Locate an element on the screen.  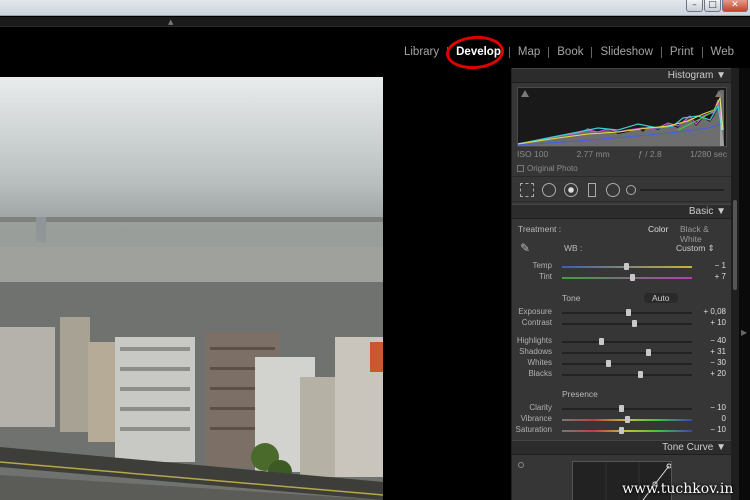
module-map: Map is located at coordinates (529, 52).